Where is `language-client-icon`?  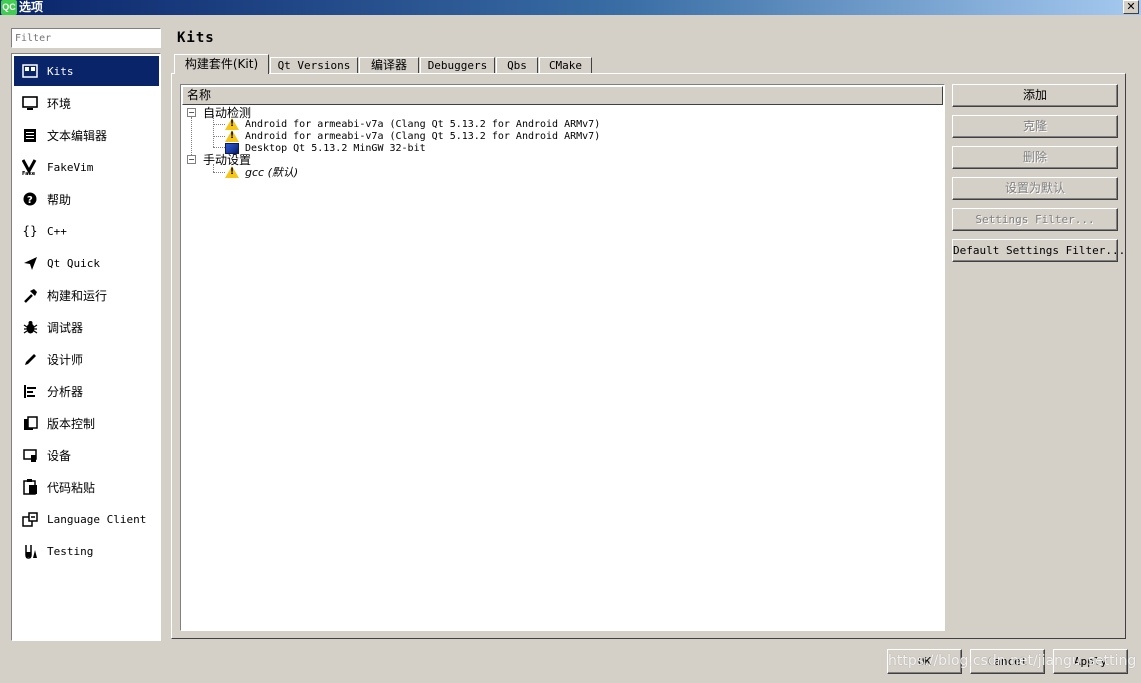
language-client-icon is located at coordinates (30, 519).